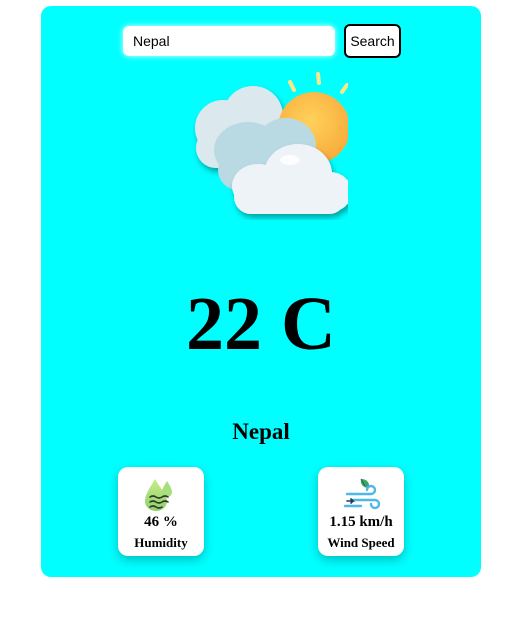 Image resolution: width=525 pixels, height=633 pixels. Describe the element at coordinates (261, 324) in the screenshot. I see `temperature-value: 22 C` at that location.